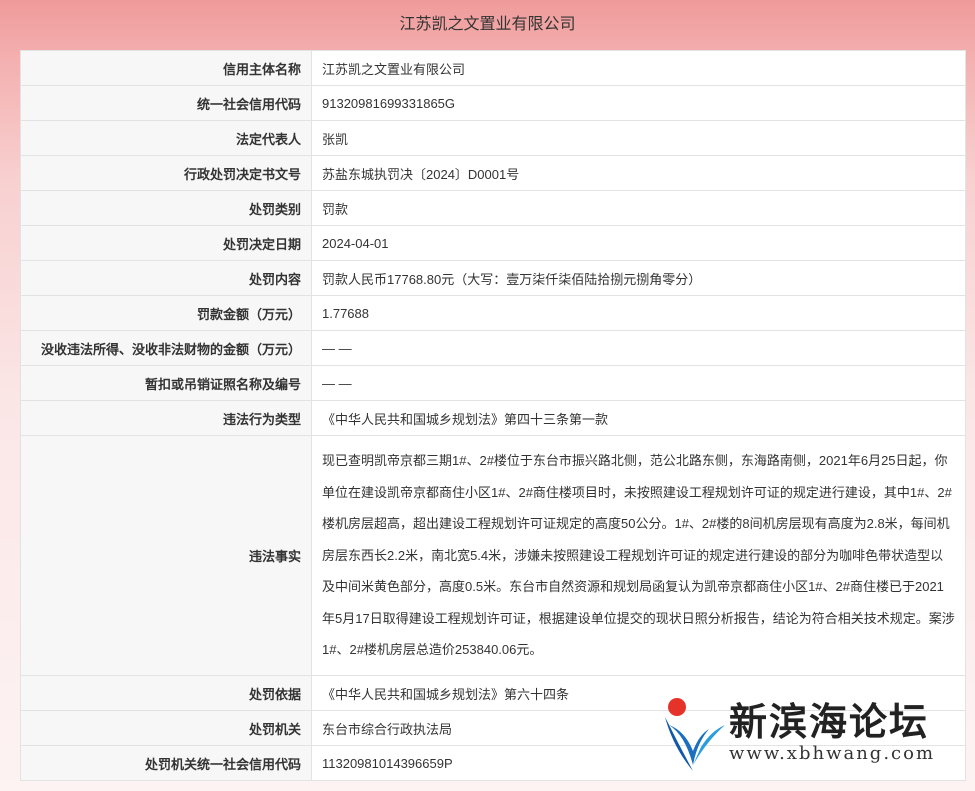 The image size is (975, 791). What do you see at coordinates (638, 68) in the screenshot?
I see `row-value: 江苏凯之文置业有限公司` at bounding box center [638, 68].